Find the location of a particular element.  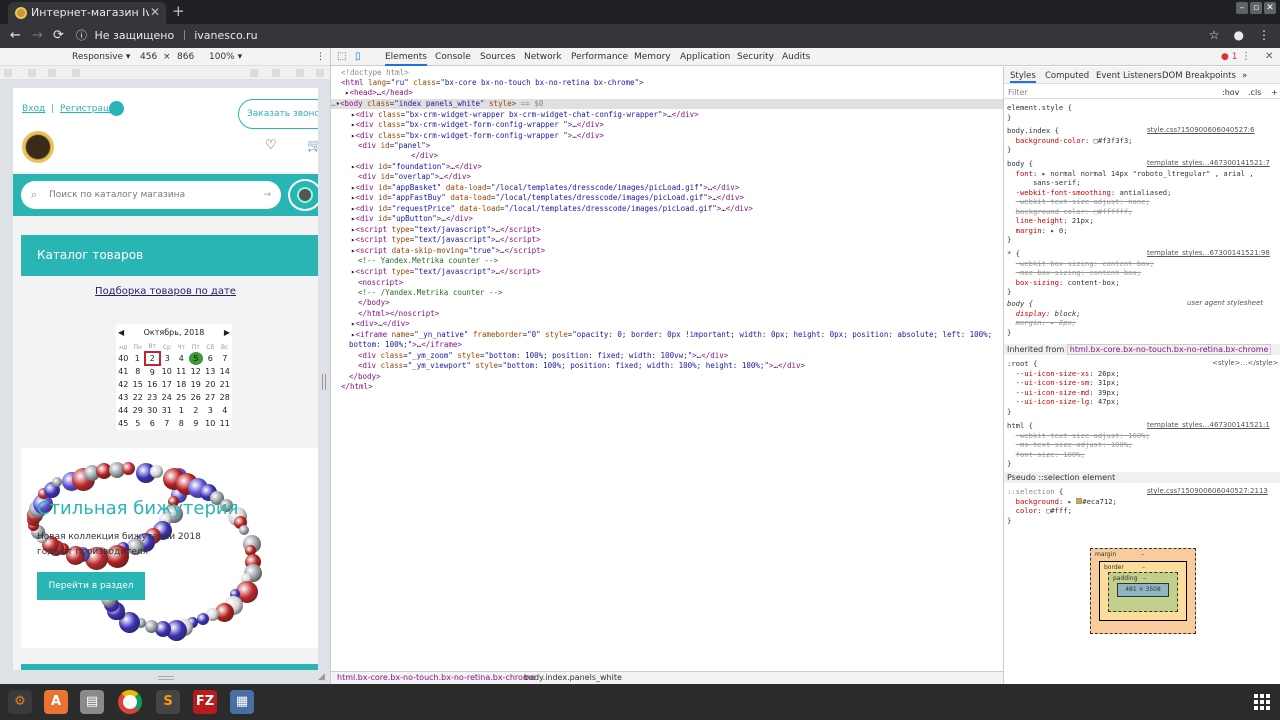

dom-node: ▸<head>…</head> is located at coordinates (379, 93).